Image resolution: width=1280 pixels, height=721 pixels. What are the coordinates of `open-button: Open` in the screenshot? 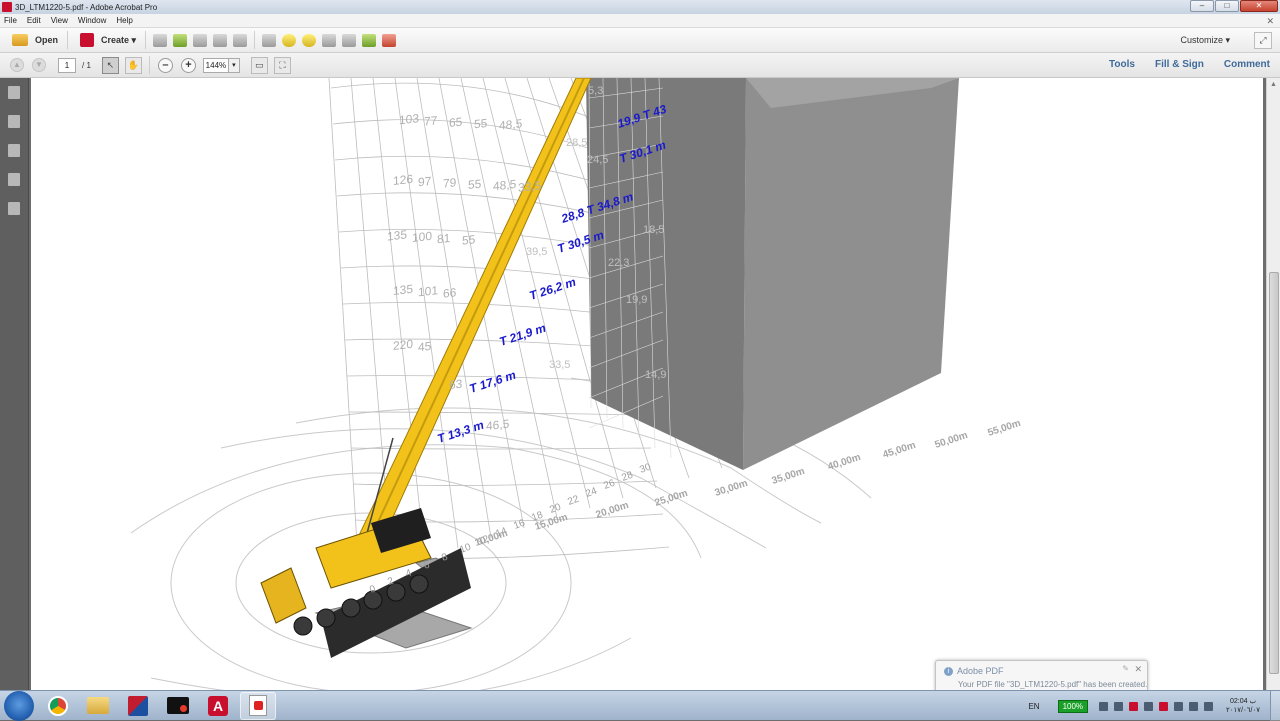 It's located at (33, 40).